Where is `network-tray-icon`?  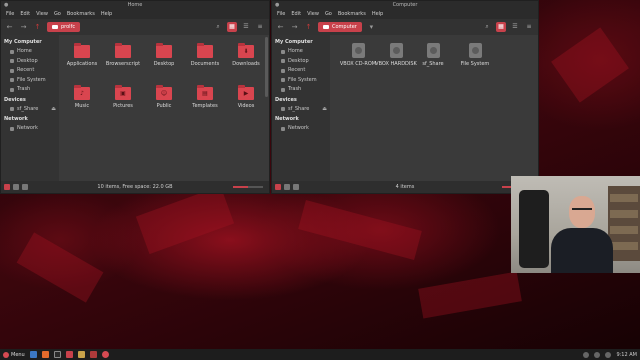
network-tray-icon is located at coordinates (597, 354).